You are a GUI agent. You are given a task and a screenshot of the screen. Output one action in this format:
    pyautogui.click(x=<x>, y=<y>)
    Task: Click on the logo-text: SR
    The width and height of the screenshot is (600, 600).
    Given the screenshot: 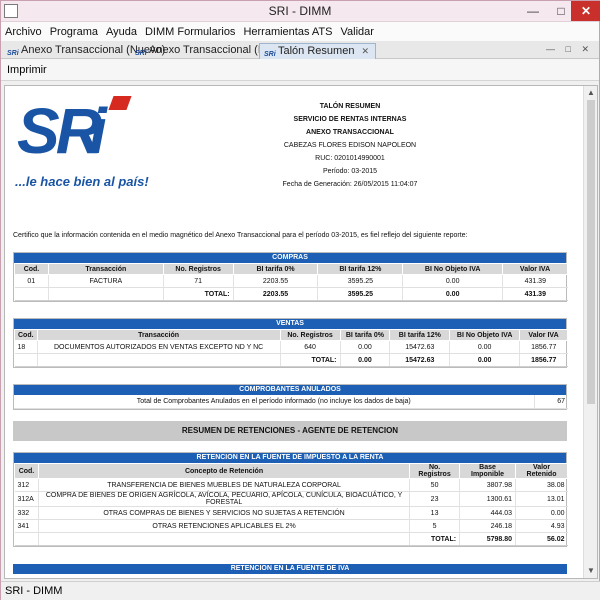 What is the action you would take?
    pyautogui.click(x=59, y=131)
    